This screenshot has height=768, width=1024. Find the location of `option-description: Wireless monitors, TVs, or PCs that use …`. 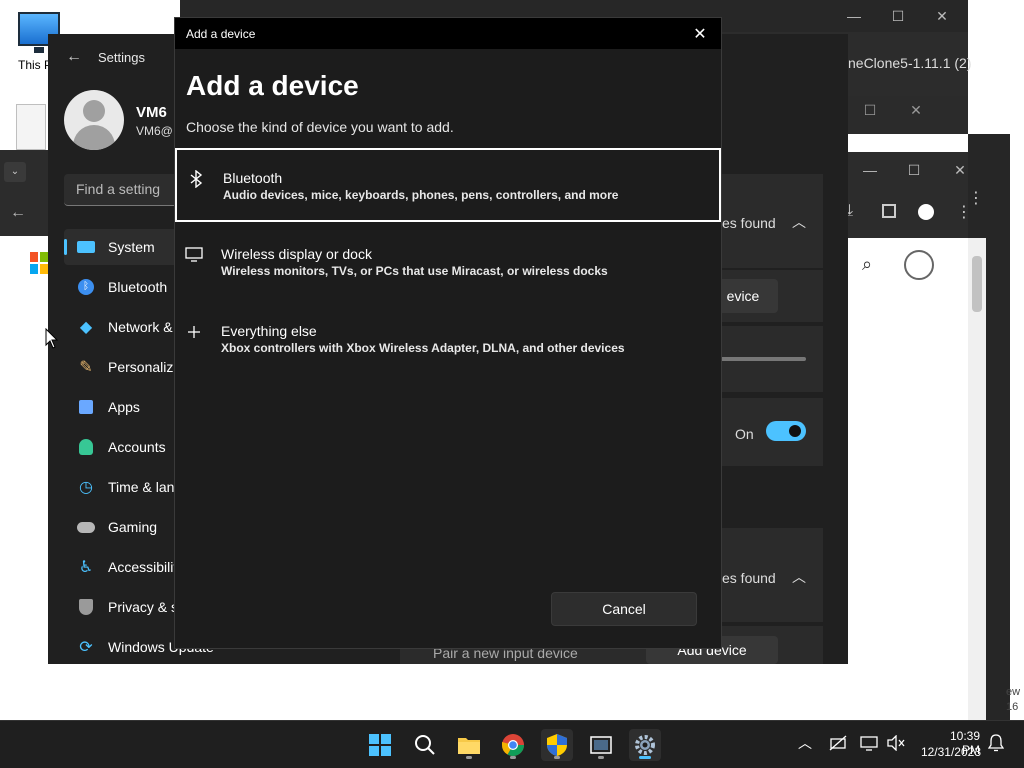

option-description: Wireless monitors, TVs, or PCs that use … is located at coordinates (414, 271).